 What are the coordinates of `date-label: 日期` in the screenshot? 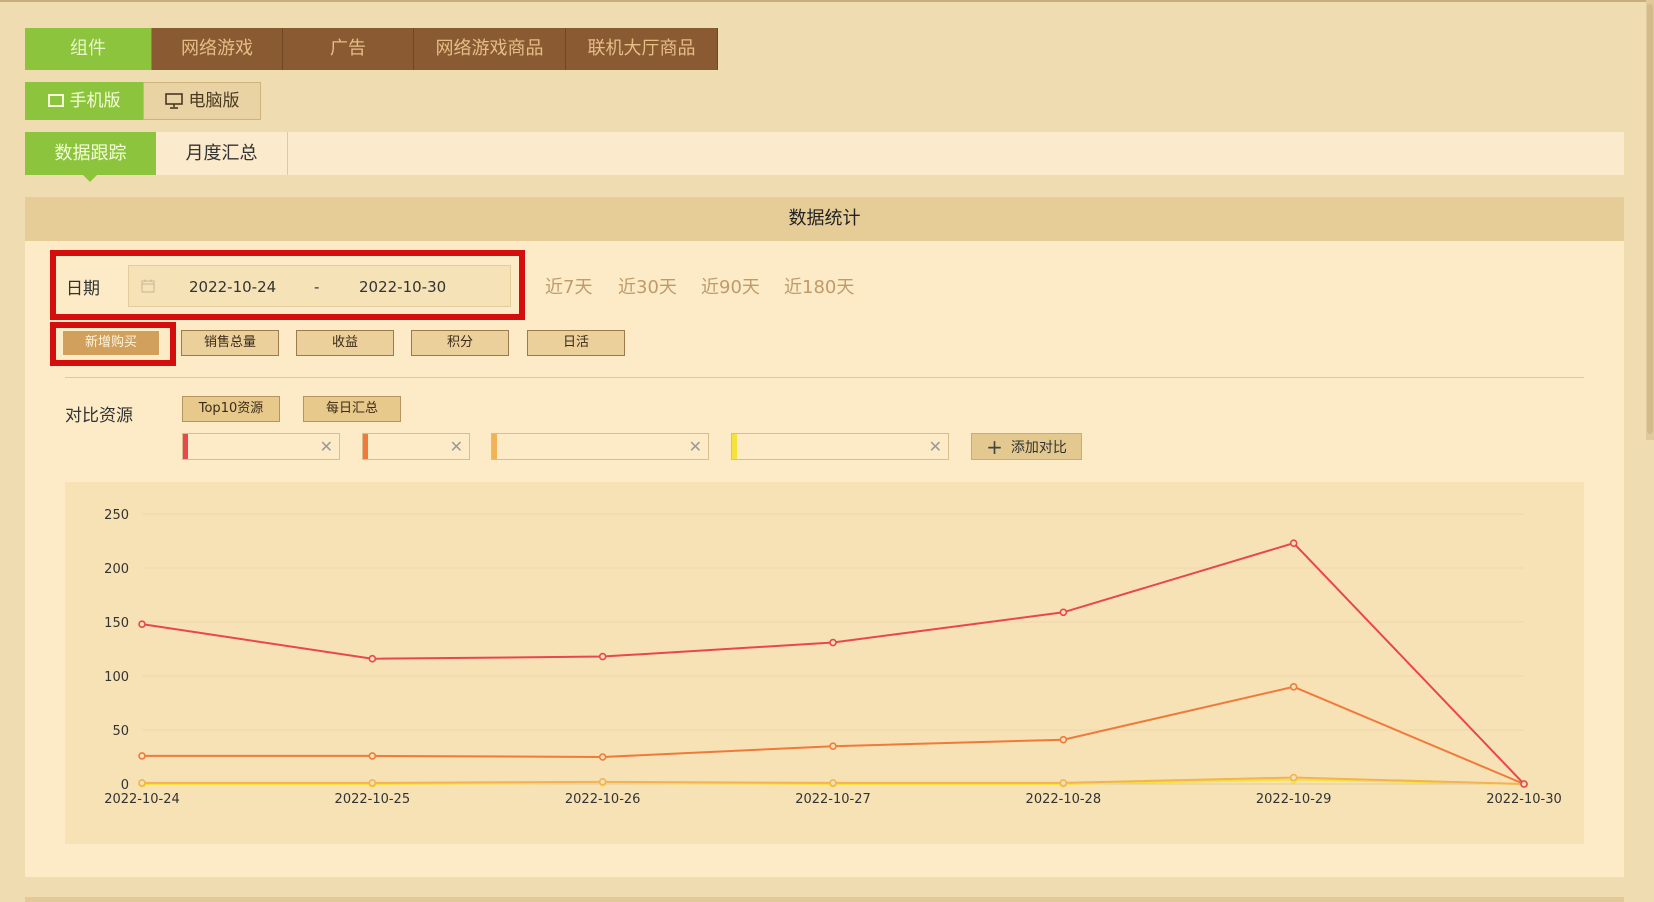 It's located at (83, 289).